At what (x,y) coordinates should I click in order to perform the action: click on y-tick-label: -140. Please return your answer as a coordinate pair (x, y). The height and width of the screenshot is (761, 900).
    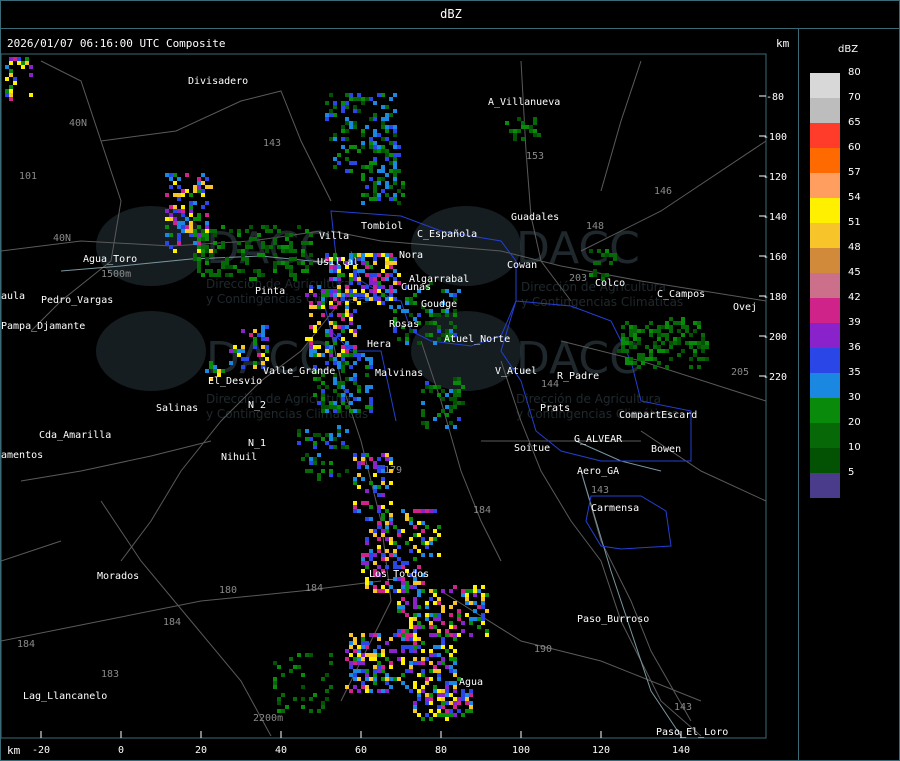
    Looking at the image, I should click on (775, 217).